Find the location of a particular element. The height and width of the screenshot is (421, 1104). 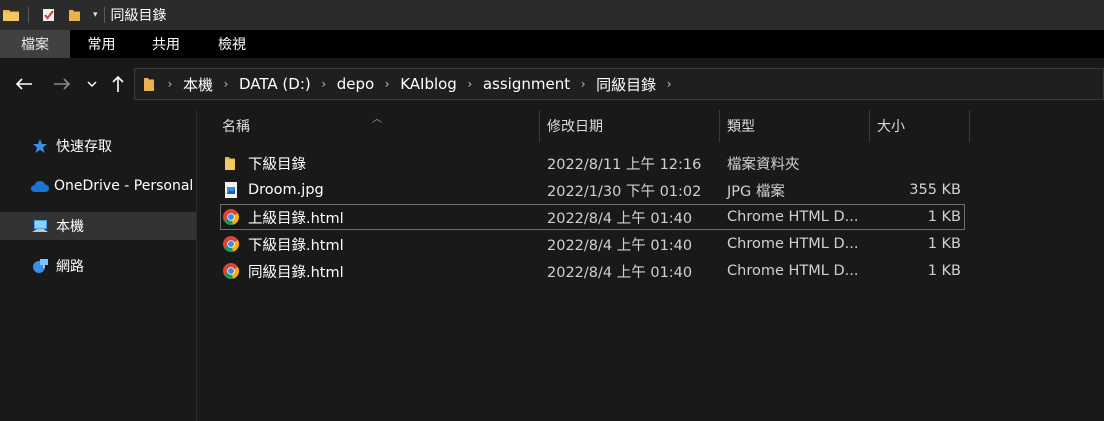

sidebar-item-quick-access: 快速存取 is located at coordinates (98, 146).